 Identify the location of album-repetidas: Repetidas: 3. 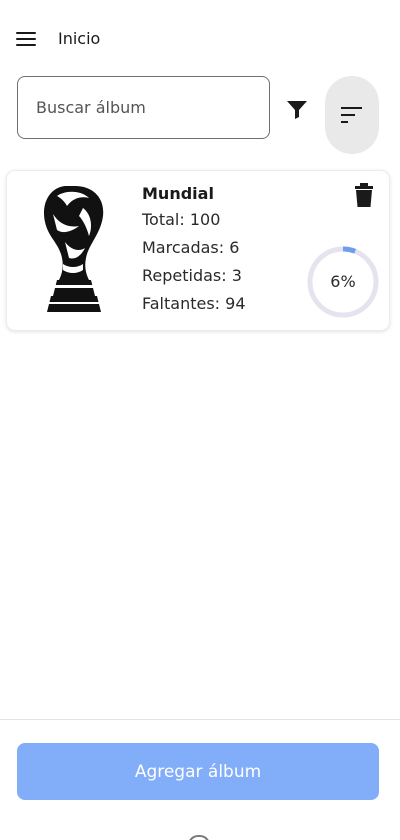
(192, 275).